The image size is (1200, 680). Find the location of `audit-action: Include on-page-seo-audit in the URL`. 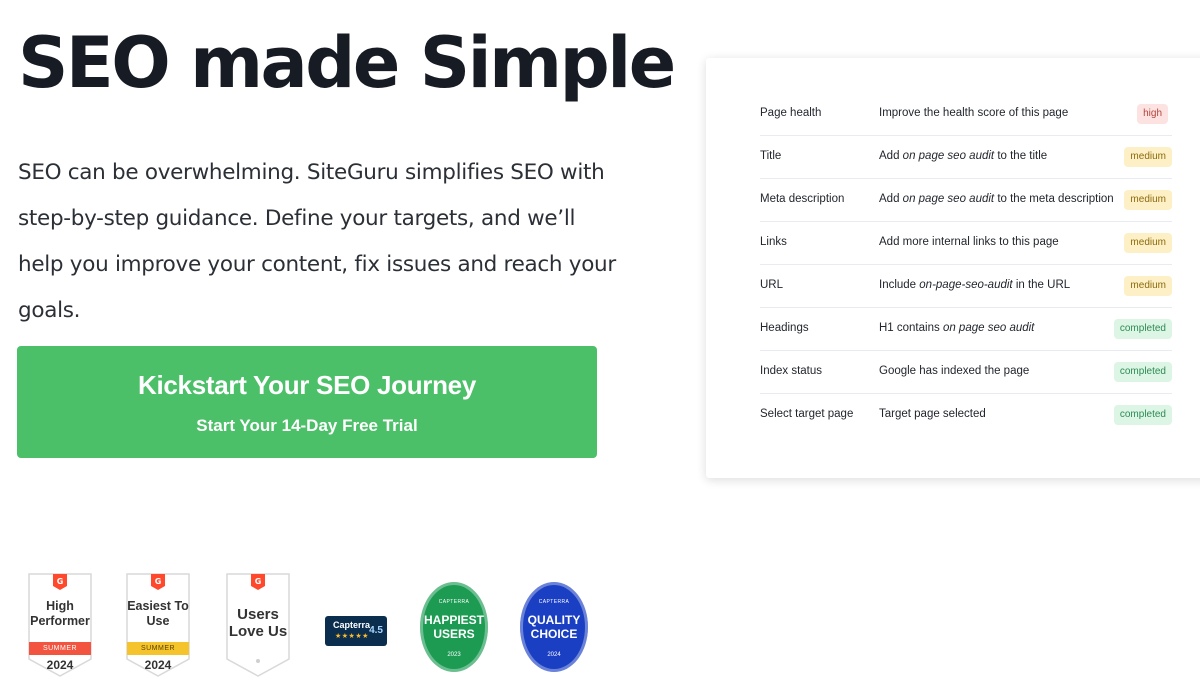

audit-action: Include on-page-seo-audit in the URL is located at coordinates (974, 285).